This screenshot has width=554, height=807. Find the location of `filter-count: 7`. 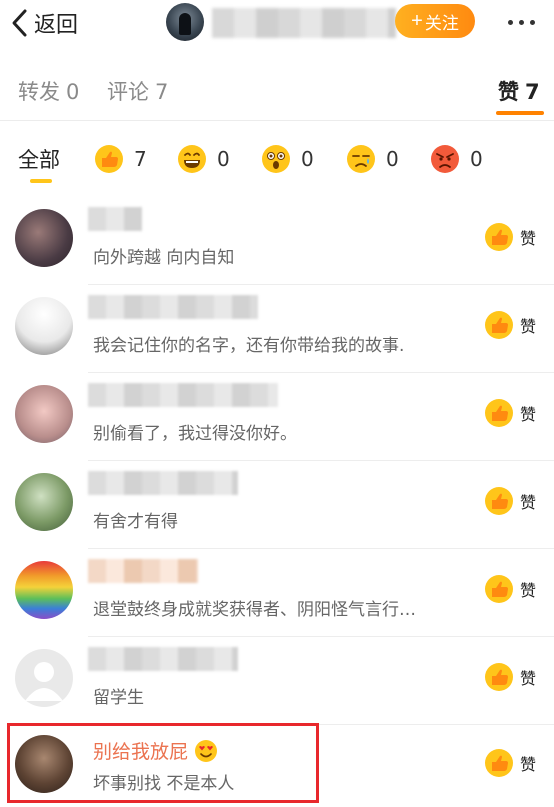

filter-count: 7 is located at coordinates (140, 159).